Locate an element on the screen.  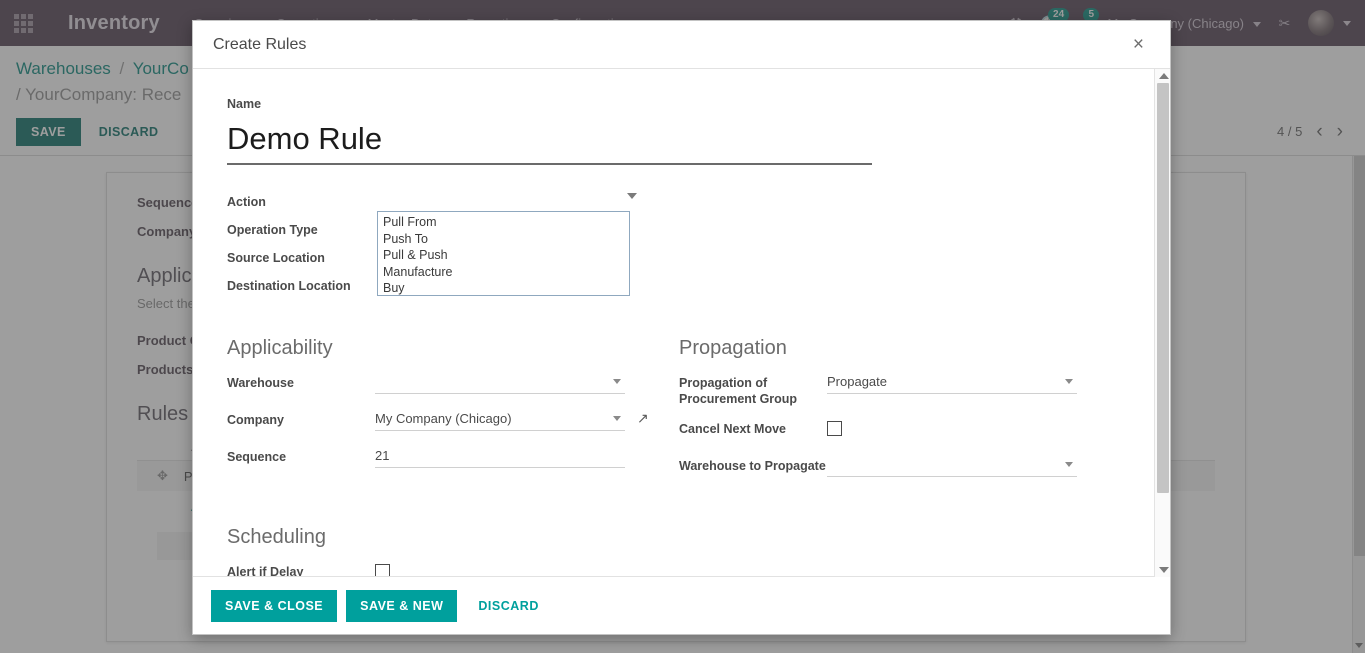
procurement-group-field-row: Propagation of Procurement Group is located at coordinates (905, 389).